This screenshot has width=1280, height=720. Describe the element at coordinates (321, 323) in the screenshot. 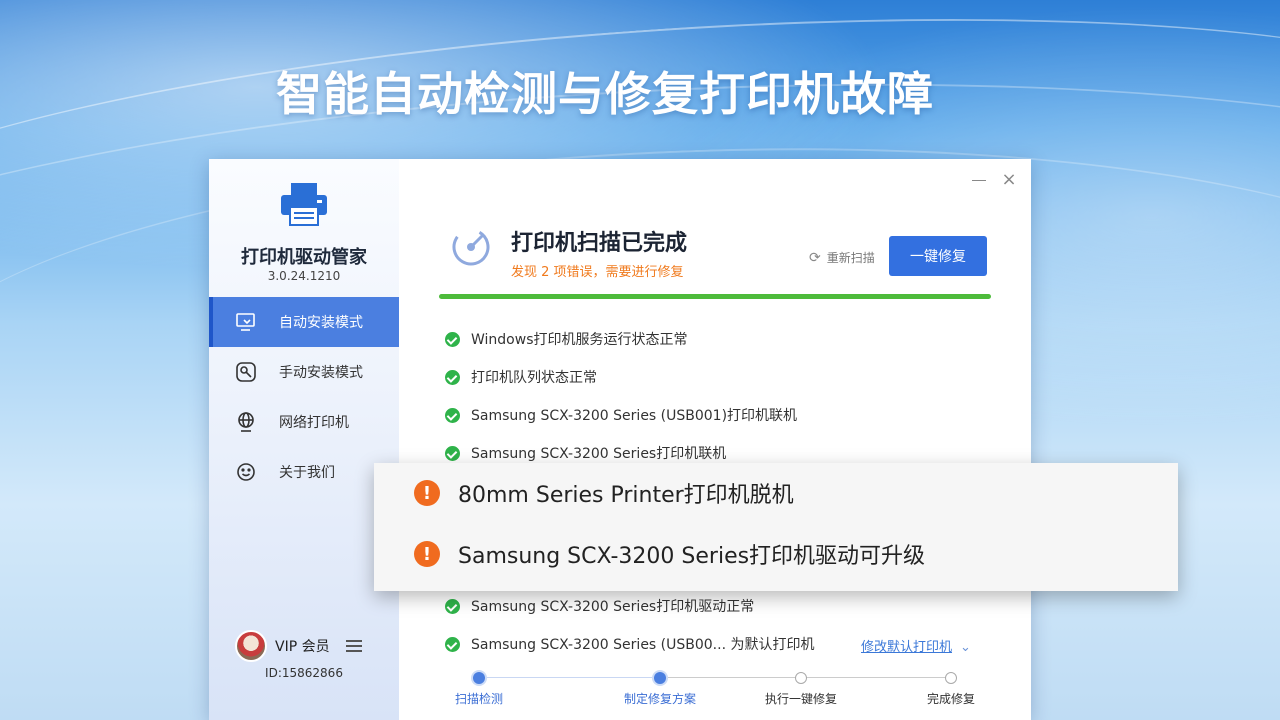

I see `sidebar-item-label: 自动安装模式` at that location.